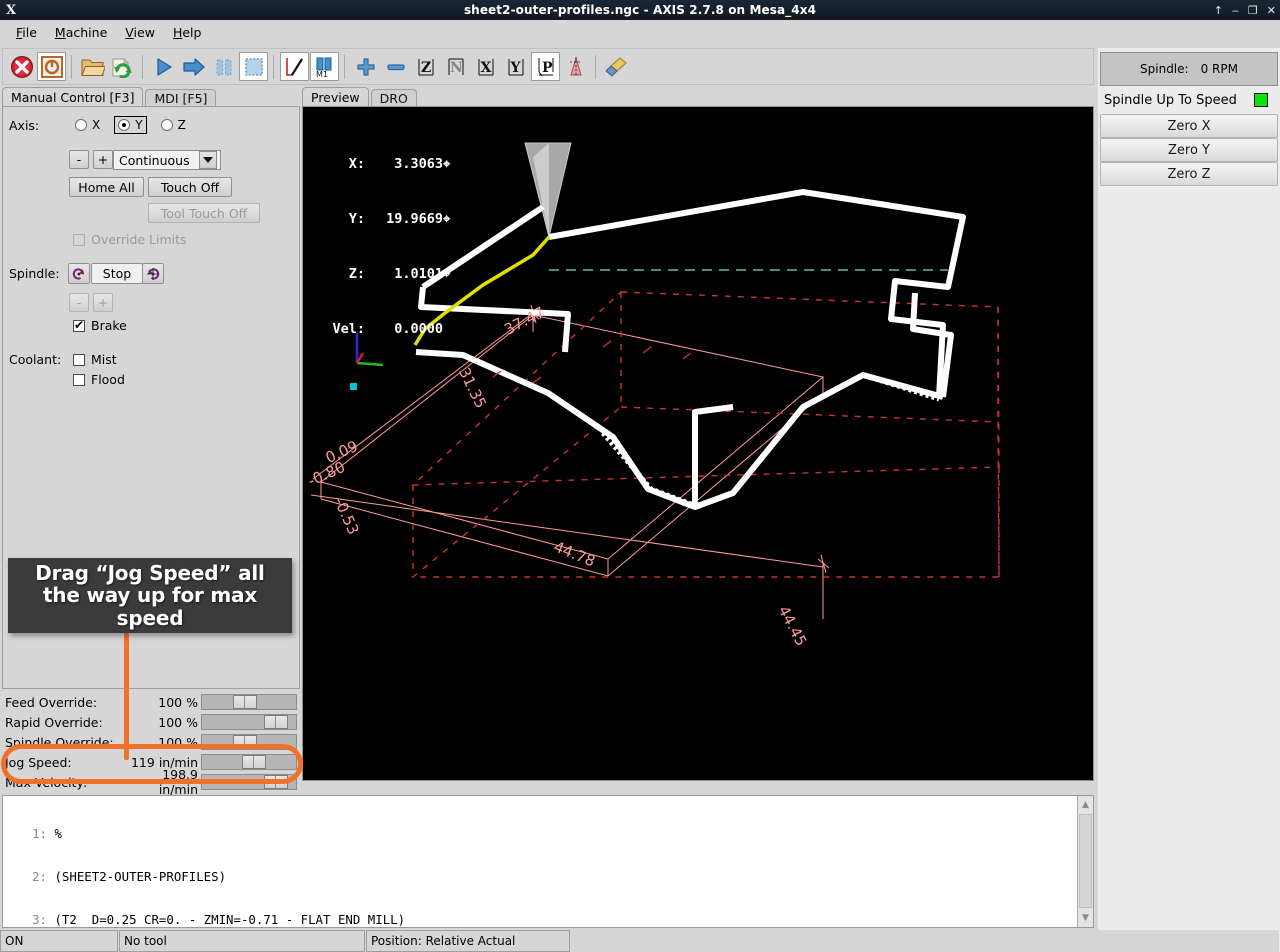 Image resolution: width=1280 pixels, height=952 pixels. What do you see at coordinates (322, 74) in the screenshot?
I see `svg-text: M1` at bounding box center [322, 74].